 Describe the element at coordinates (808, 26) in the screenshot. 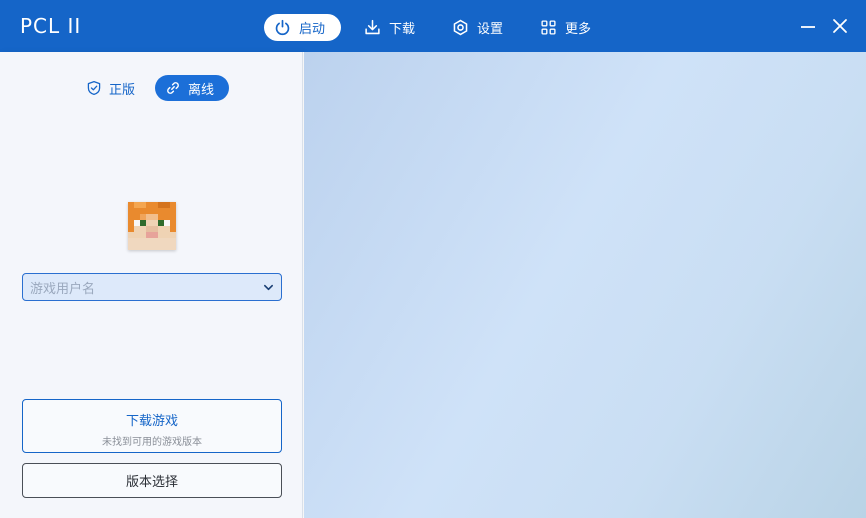

I see `minimize-icon` at that location.